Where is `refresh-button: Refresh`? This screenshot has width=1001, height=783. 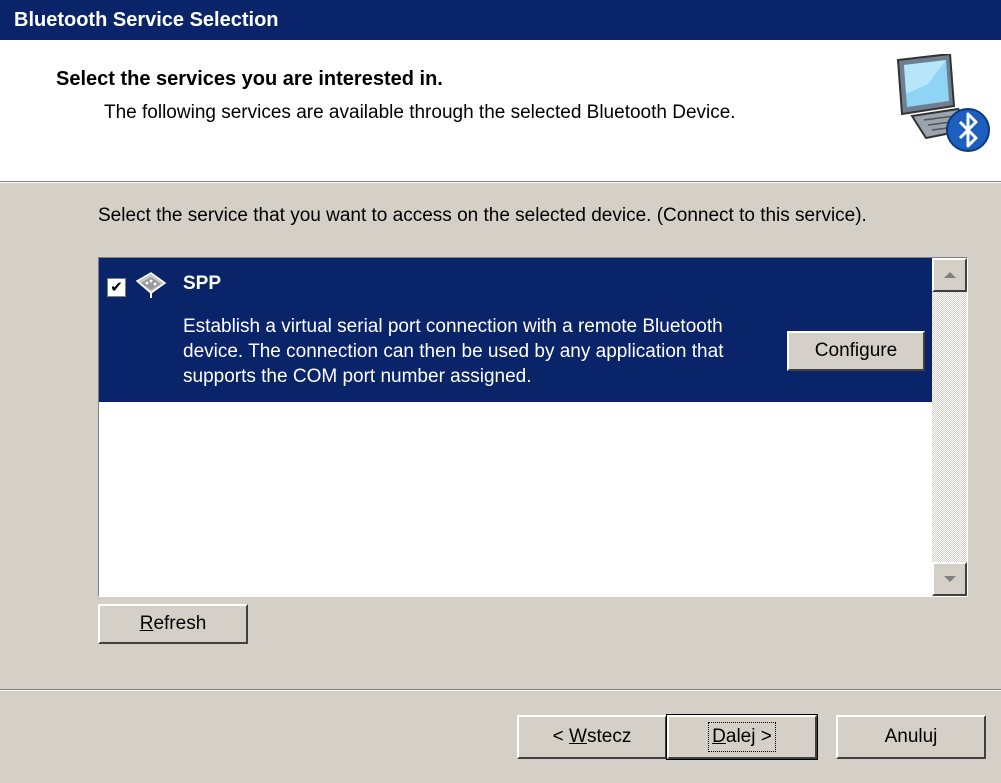 refresh-button: Refresh is located at coordinates (173, 624).